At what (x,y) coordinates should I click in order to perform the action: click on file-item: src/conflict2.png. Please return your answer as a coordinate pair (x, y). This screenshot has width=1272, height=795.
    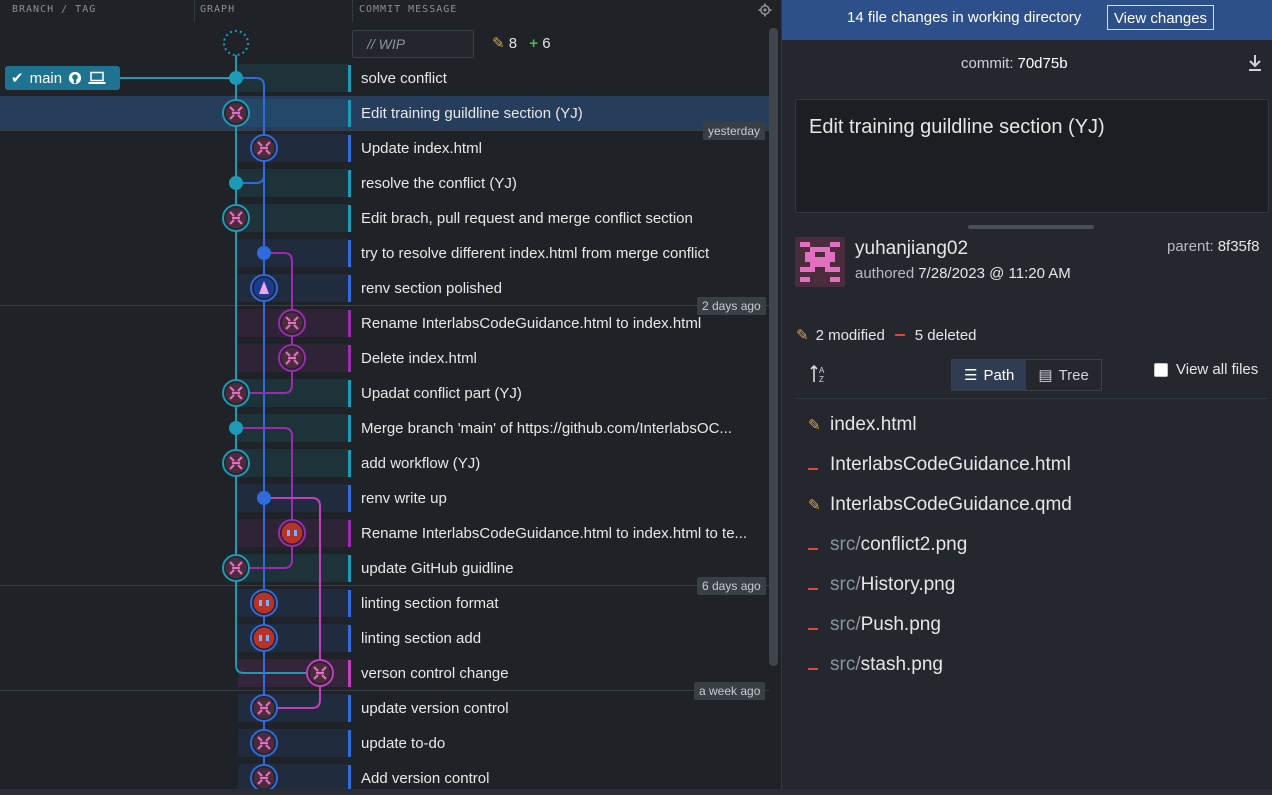
    Looking at the image, I should click on (1033, 545).